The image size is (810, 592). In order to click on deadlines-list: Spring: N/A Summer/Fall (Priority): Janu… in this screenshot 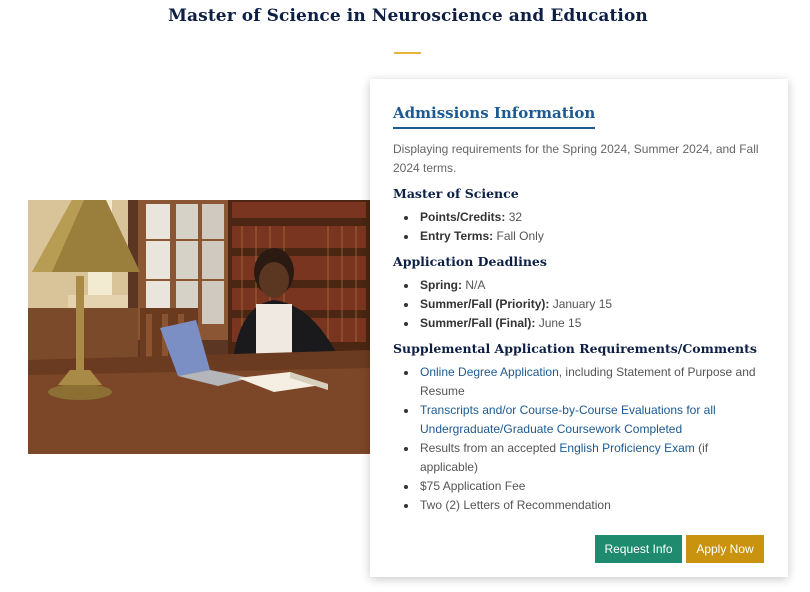, I will do `click(579, 304)`.